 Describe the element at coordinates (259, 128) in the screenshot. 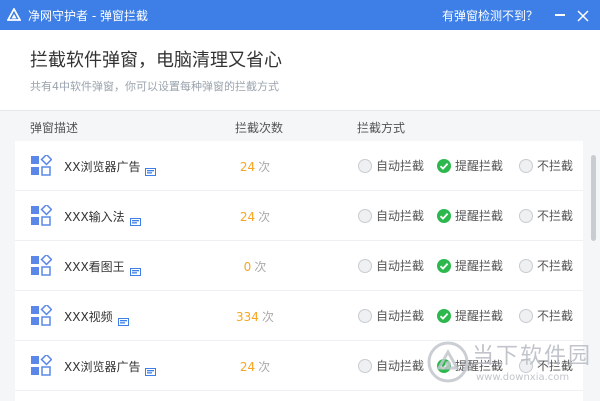

I see `column-header-count: 拦截次数` at that location.